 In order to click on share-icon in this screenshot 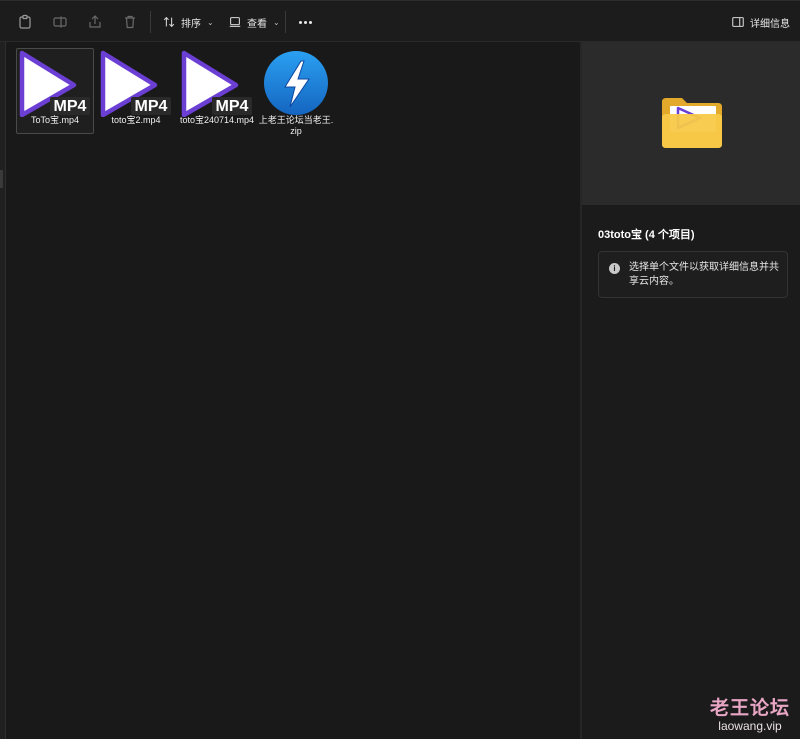, I will do `click(95, 22)`.